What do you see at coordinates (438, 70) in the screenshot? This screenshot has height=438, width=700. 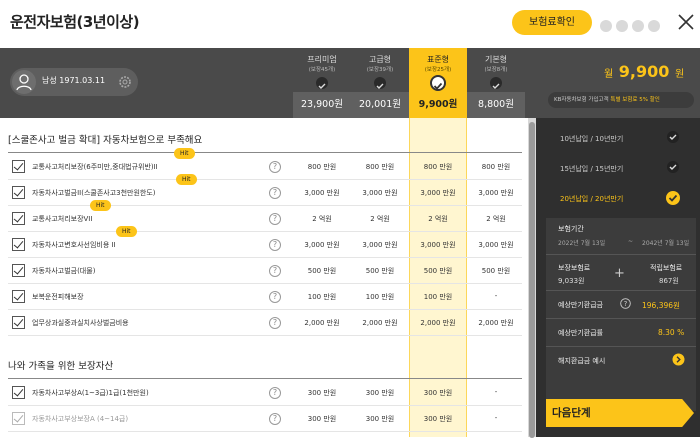 I see `plan-coverage-count: (보장25개)` at bounding box center [438, 70].